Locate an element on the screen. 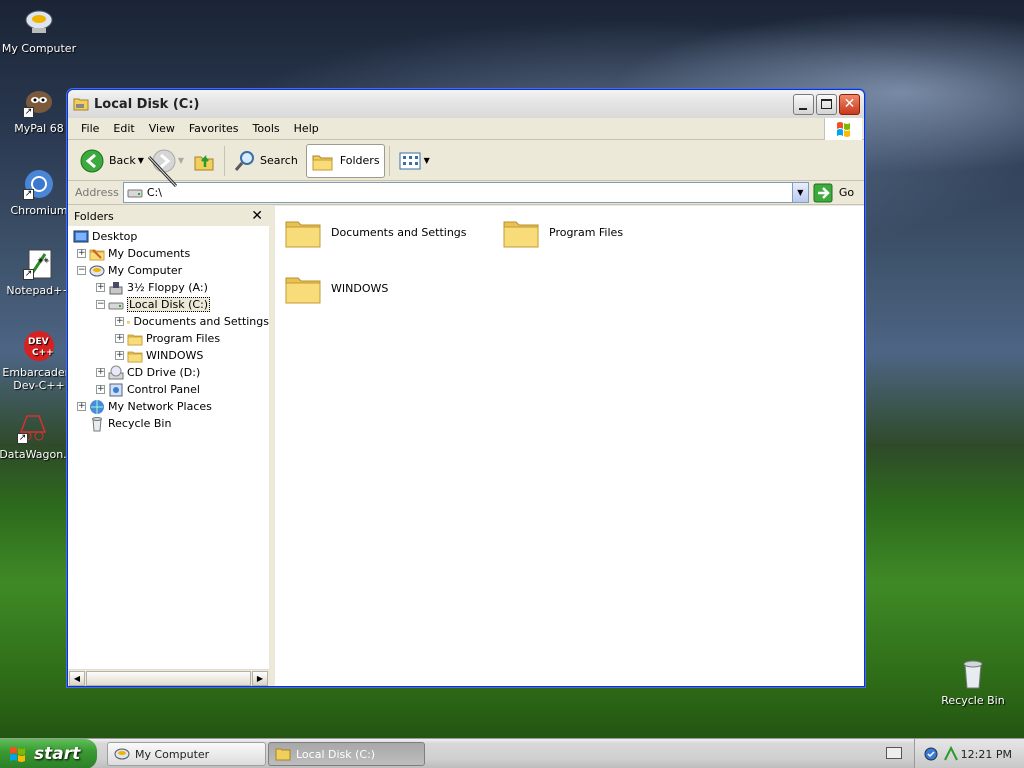 The width and height of the screenshot is (1024, 768). drive-icon is located at coordinates (135, 193).